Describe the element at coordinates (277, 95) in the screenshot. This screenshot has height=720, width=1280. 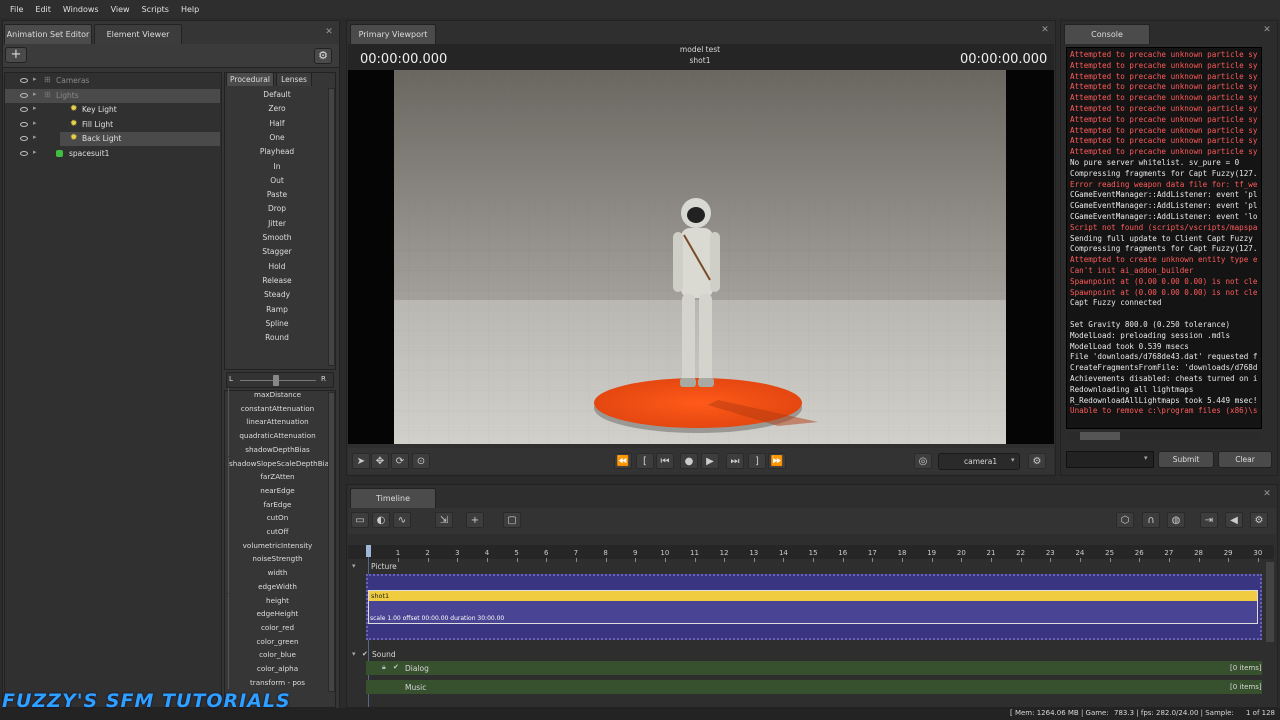
I see `procedural-default: Default` at that location.